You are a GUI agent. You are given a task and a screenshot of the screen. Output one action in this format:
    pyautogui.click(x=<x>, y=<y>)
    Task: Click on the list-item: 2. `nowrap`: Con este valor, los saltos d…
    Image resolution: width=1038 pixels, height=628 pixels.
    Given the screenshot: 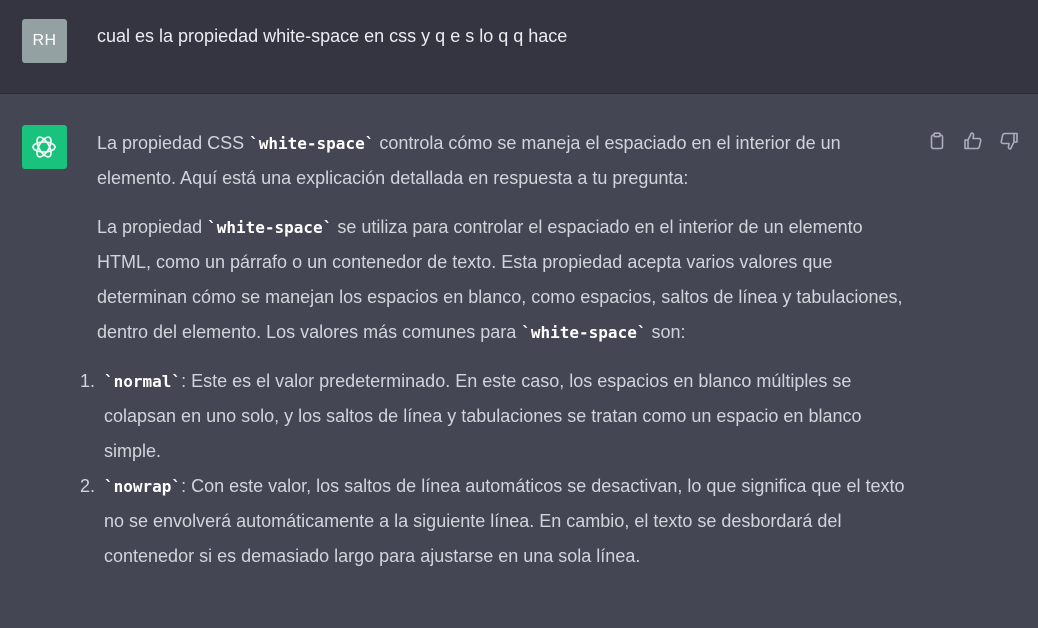 What is the action you would take?
    pyautogui.click(x=498, y=521)
    